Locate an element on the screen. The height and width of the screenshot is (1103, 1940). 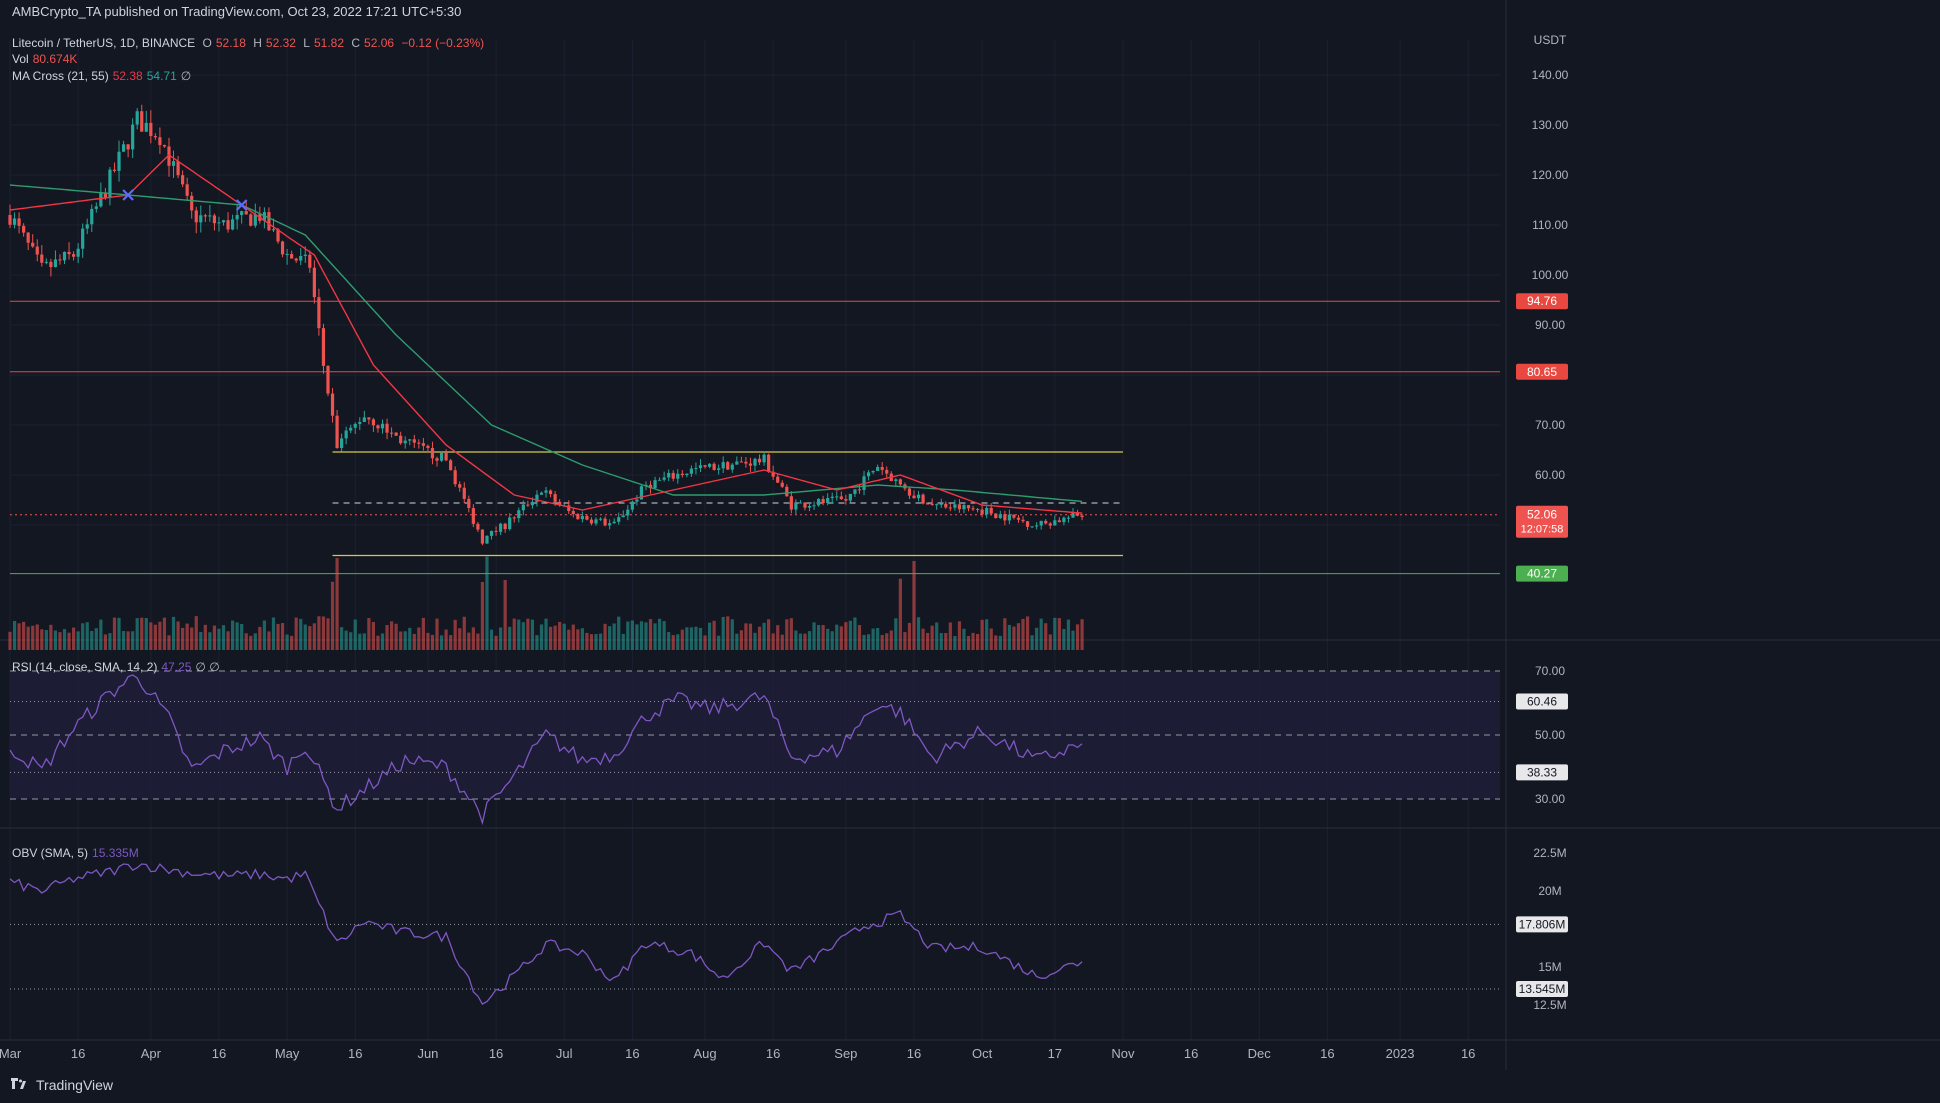
ma-cross-legend: MA Cross (21, 55) 52.38 54.71 ∅ is located at coordinates (103, 76).